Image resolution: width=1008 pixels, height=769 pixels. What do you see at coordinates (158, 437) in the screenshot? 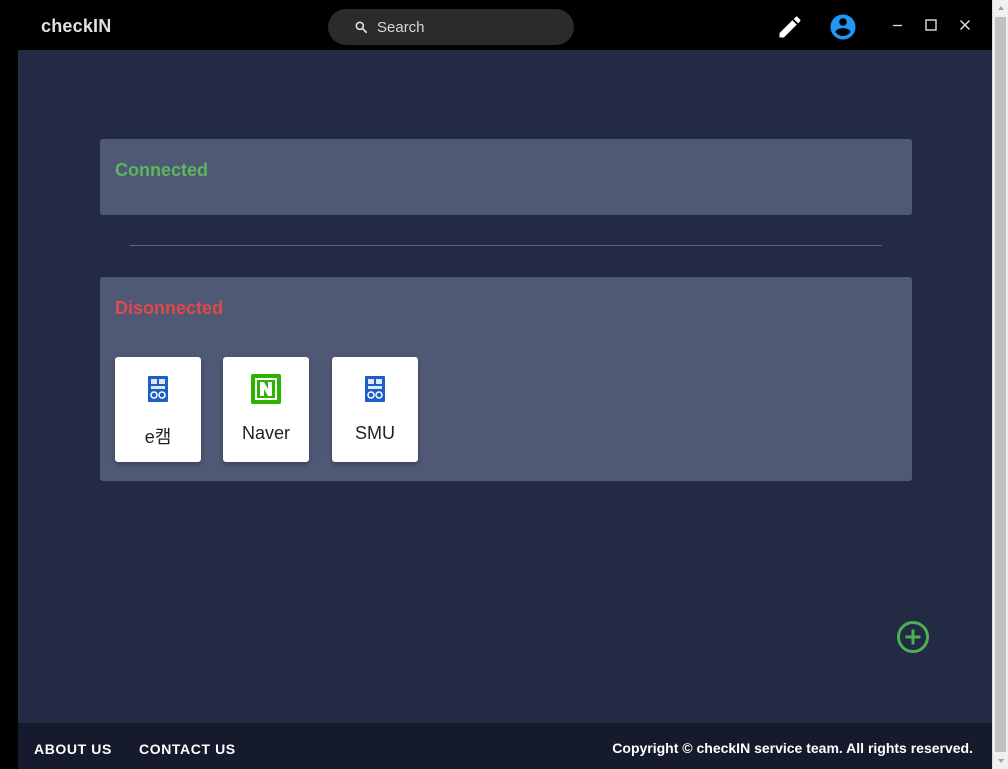
I see `service-card-label: e캠` at bounding box center [158, 437].